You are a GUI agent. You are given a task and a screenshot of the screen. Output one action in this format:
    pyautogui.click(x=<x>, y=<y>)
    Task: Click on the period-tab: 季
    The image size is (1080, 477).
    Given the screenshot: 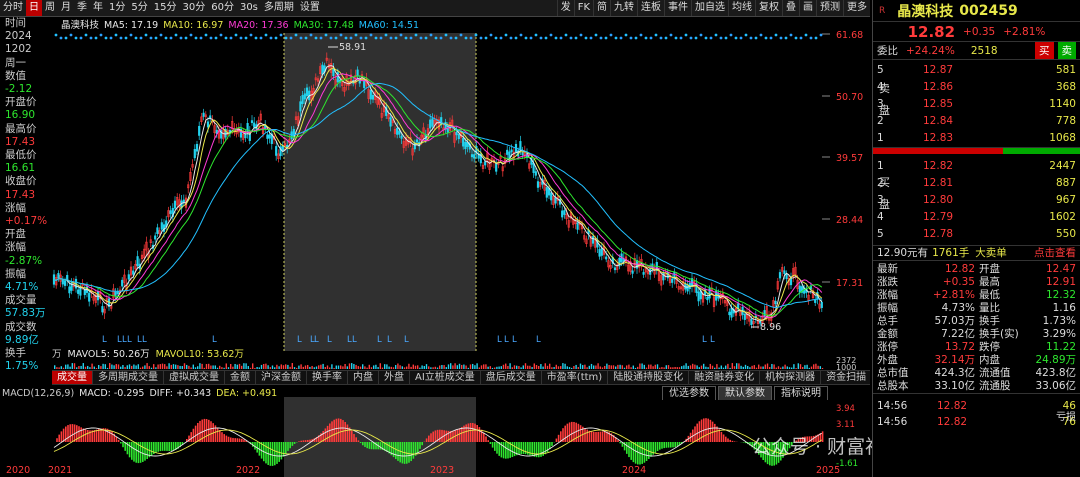 What is the action you would take?
    pyautogui.click(x=82, y=8)
    